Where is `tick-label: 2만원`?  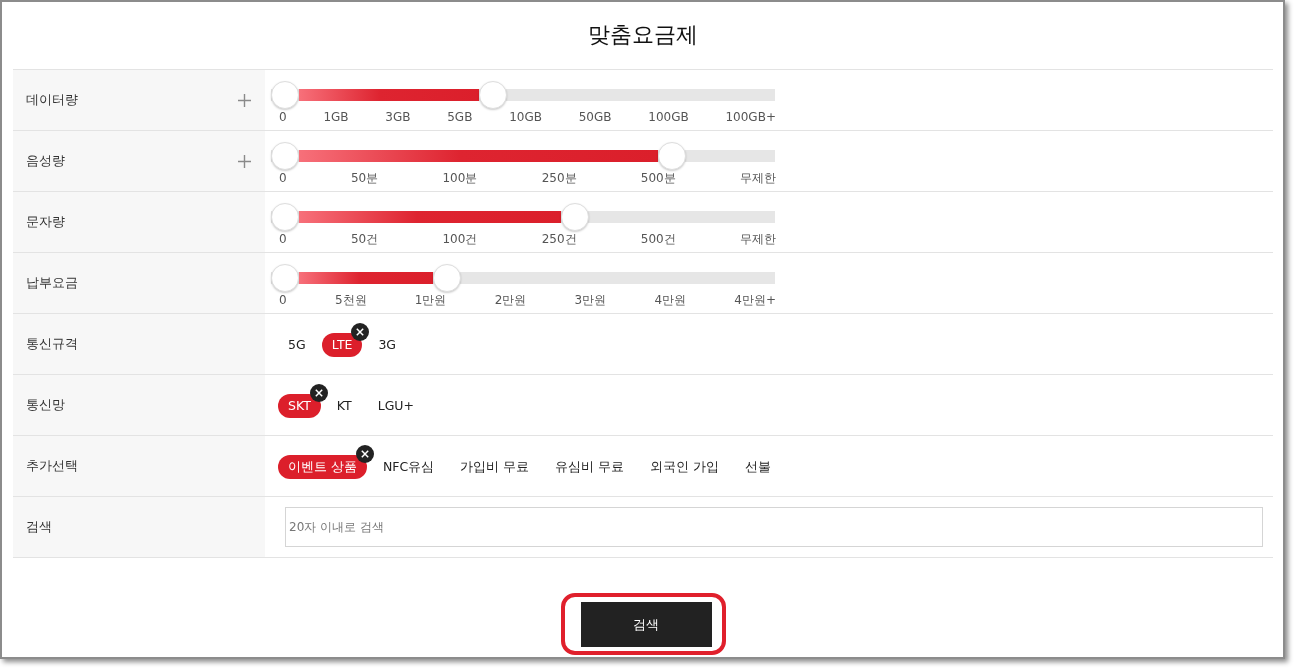
tick-label: 2만원 is located at coordinates (510, 300).